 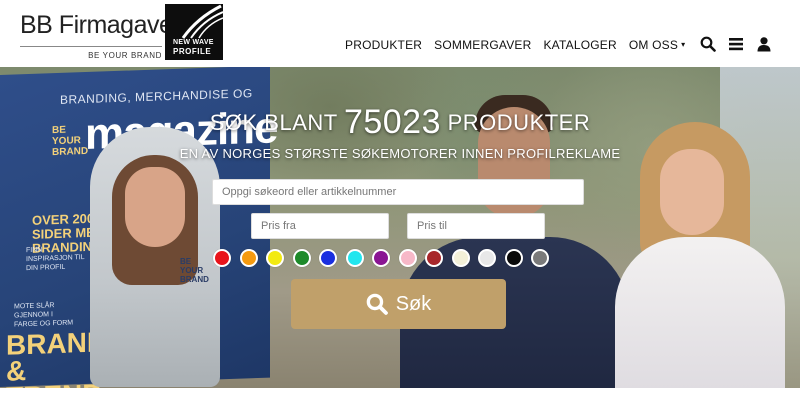 I want to click on color-swatch-purple, so click(x=381, y=258).